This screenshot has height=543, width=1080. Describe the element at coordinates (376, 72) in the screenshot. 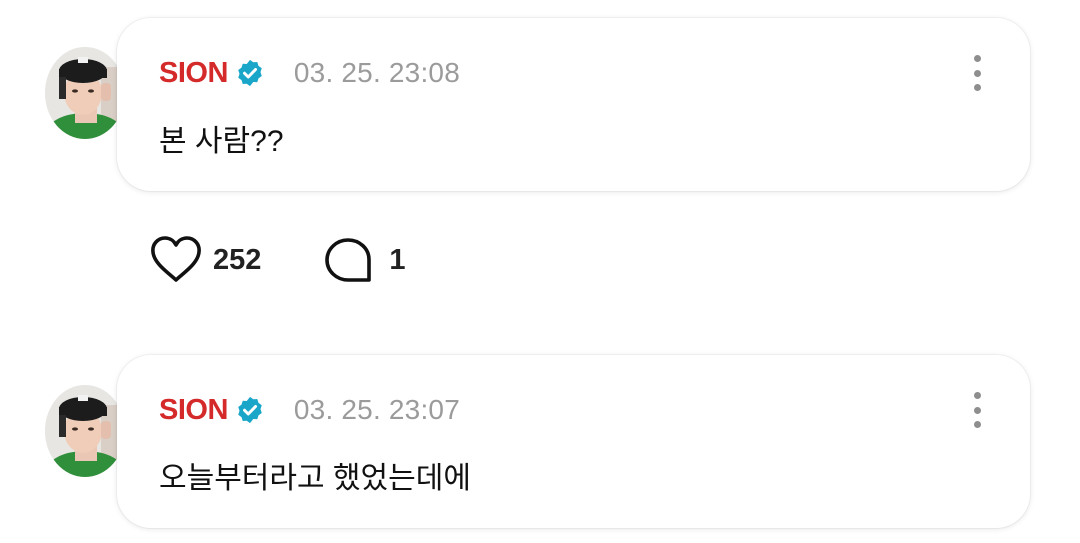

I see `timestamp: 03. 25. 23:08` at that location.